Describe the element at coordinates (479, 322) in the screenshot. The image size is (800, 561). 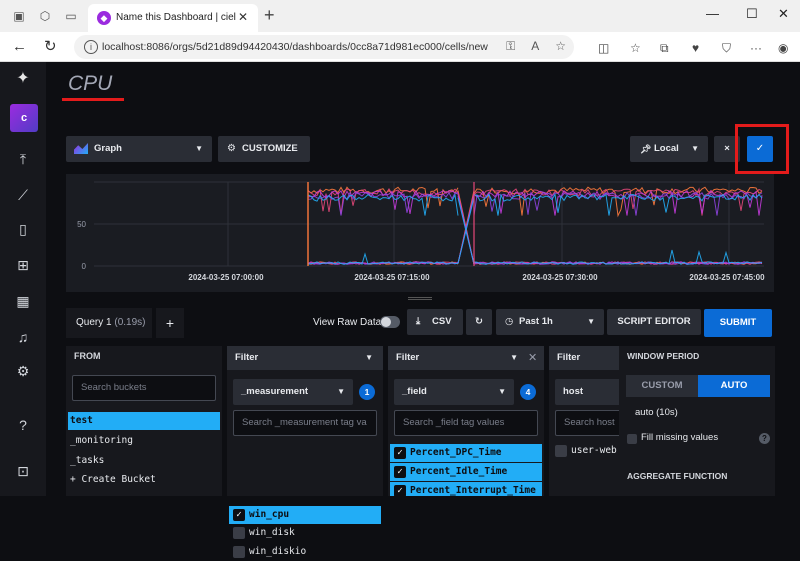
I see `refresh-query-button: ↻` at that location.